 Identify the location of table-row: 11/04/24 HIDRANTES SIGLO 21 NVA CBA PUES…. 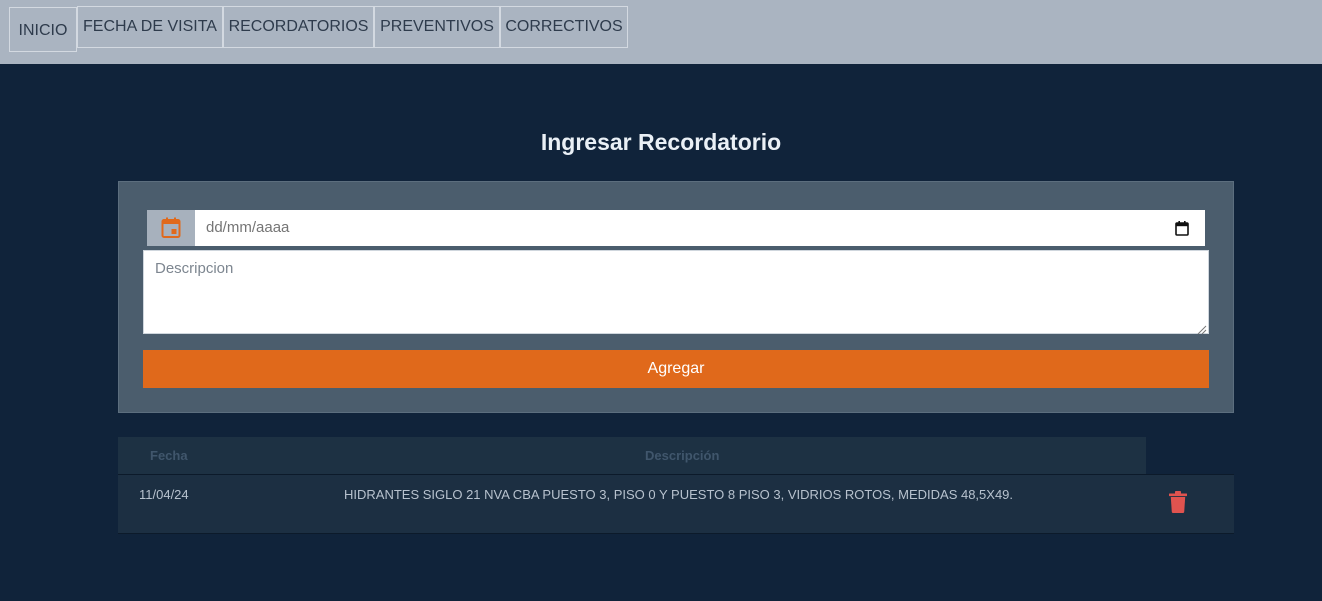
(676, 504).